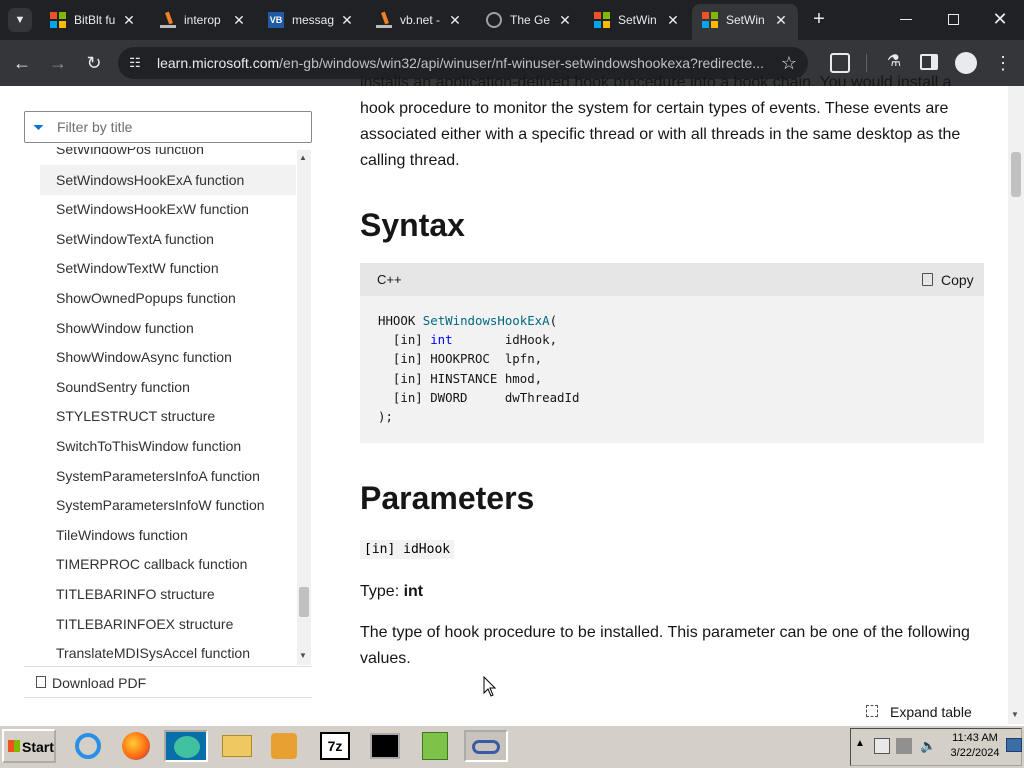 This screenshot has height=768, width=1024. What do you see at coordinates (146, 298) in the screenshot?
I see `toc-item: ShowOwnedPopups function` at bounding box center [146, 298].